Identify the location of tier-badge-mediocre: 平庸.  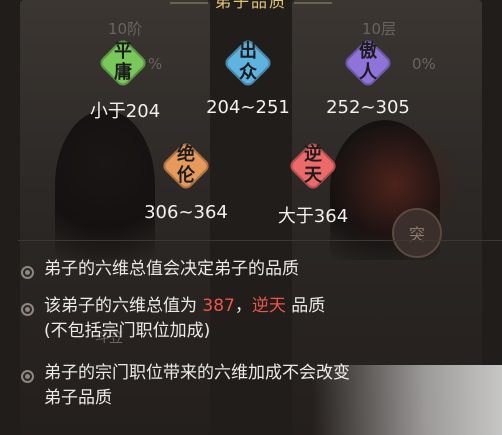
(123, 63).